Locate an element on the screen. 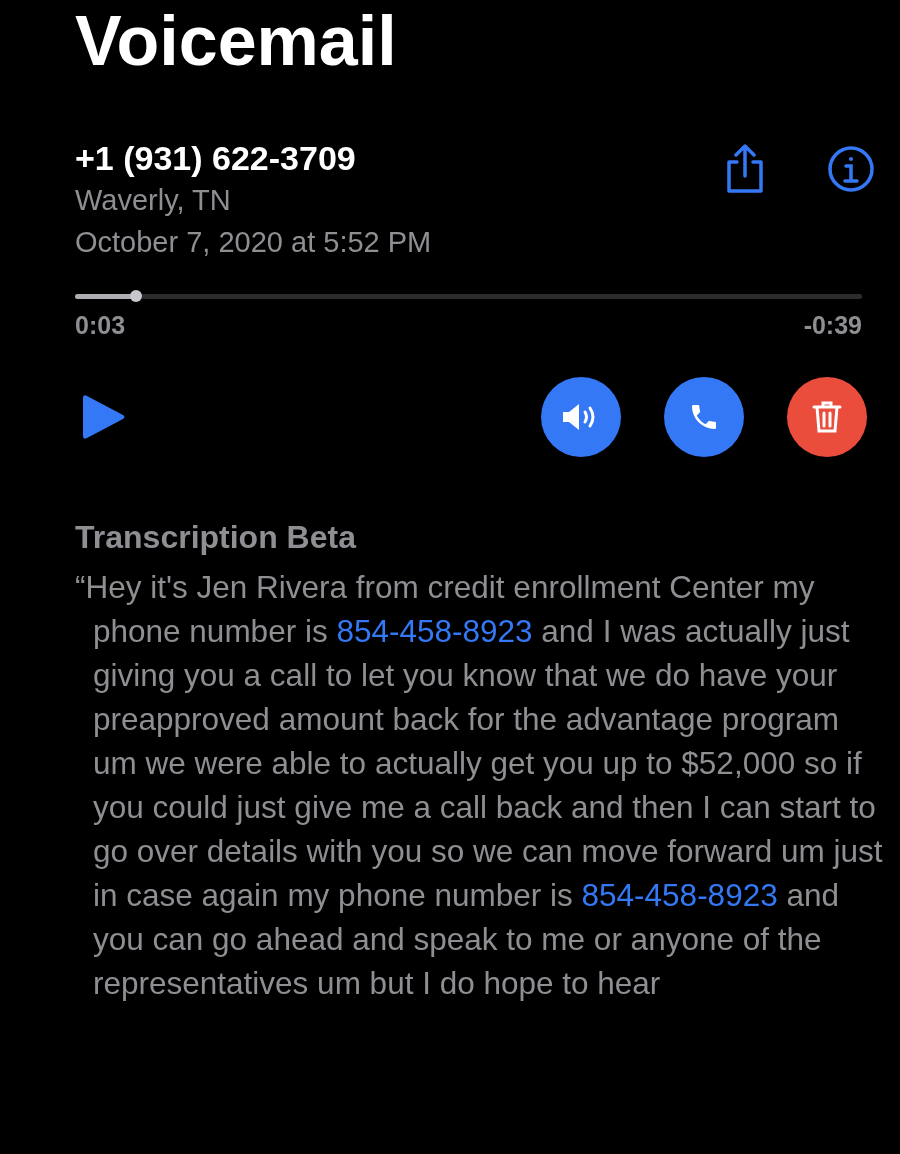 This screenshot has height=1154, width=900. remaining-time: -0:39 is located at coordinates (832, 325).